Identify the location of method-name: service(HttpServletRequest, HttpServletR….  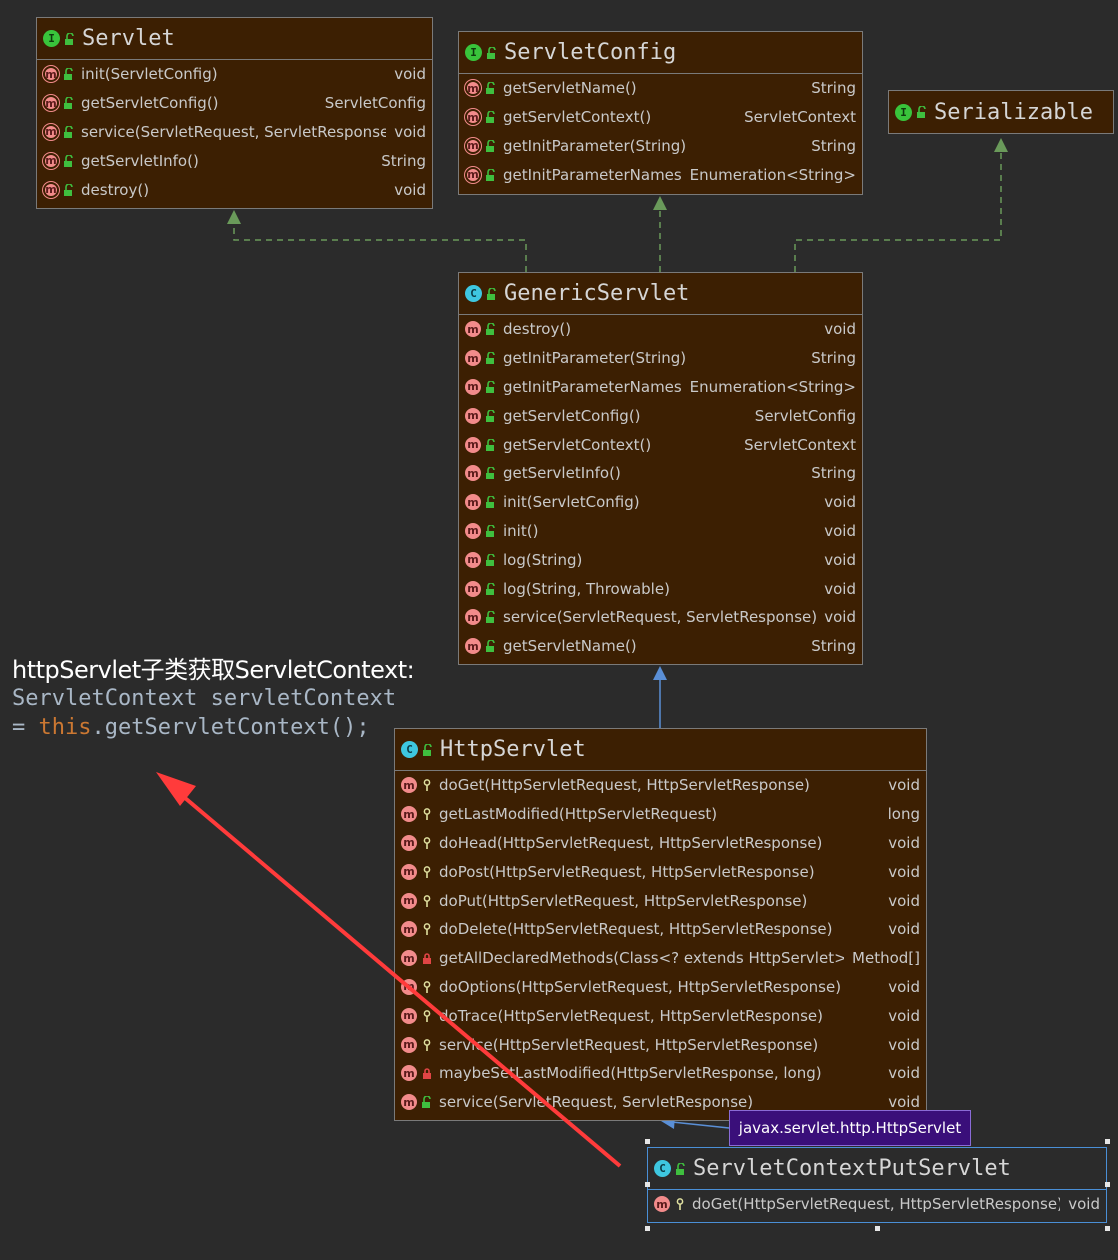
(629, 1044).